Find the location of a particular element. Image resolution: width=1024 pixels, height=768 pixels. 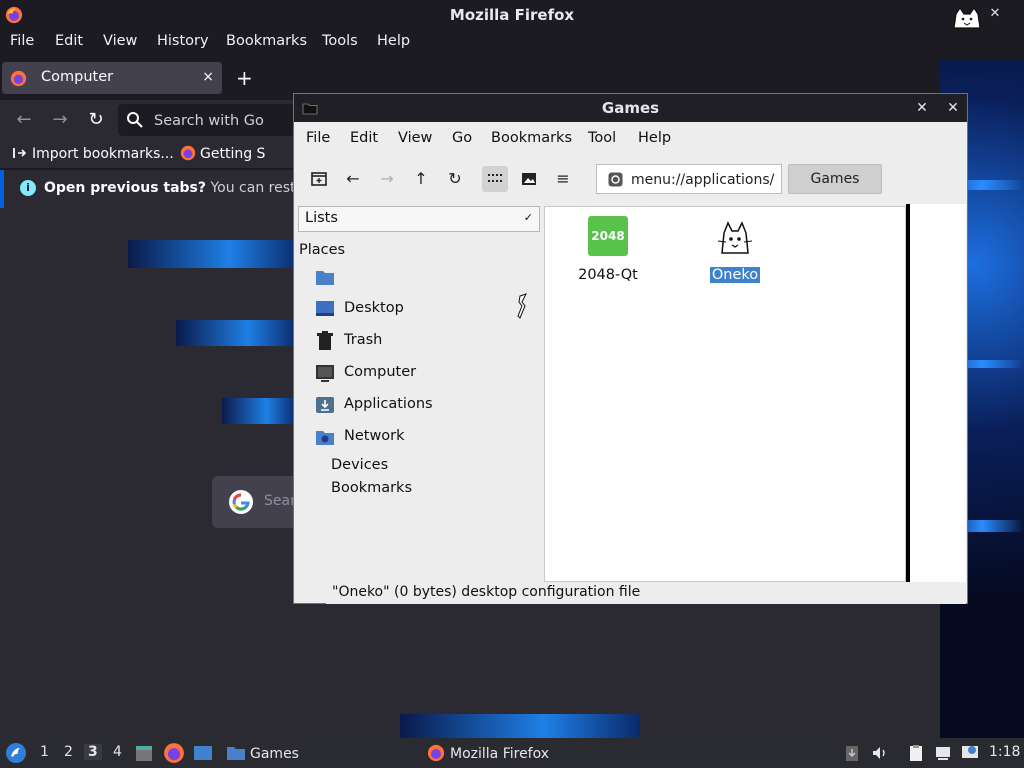

task-games: Games is located at coordinates (262, 753).